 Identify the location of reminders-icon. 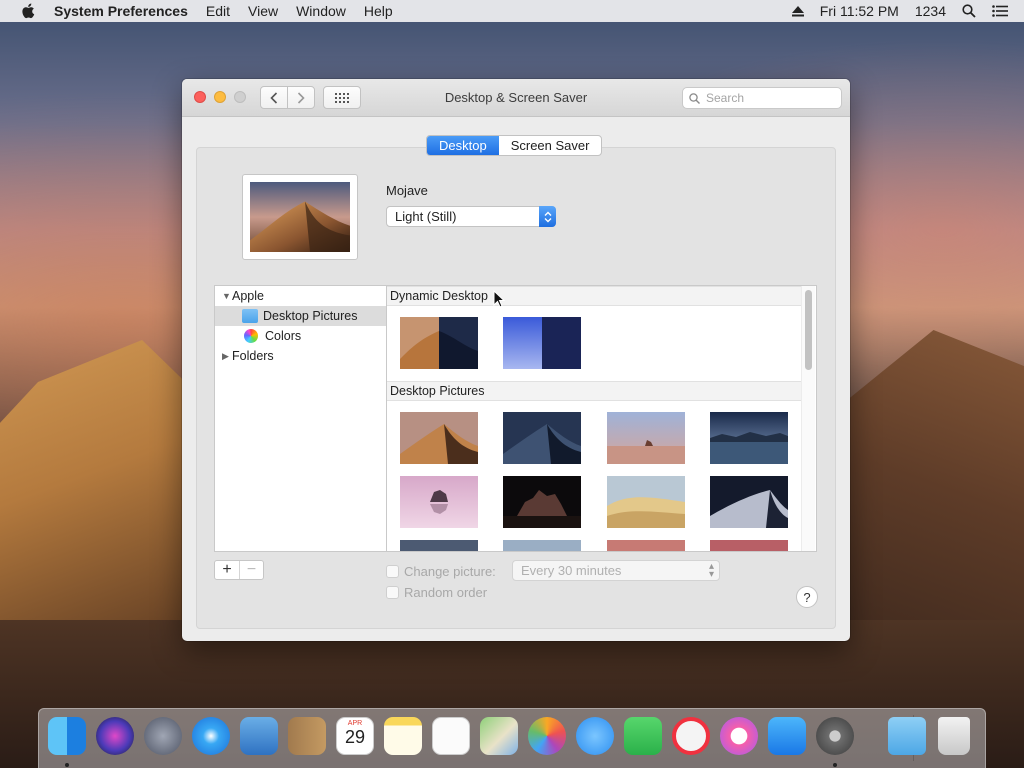
(451, 736).